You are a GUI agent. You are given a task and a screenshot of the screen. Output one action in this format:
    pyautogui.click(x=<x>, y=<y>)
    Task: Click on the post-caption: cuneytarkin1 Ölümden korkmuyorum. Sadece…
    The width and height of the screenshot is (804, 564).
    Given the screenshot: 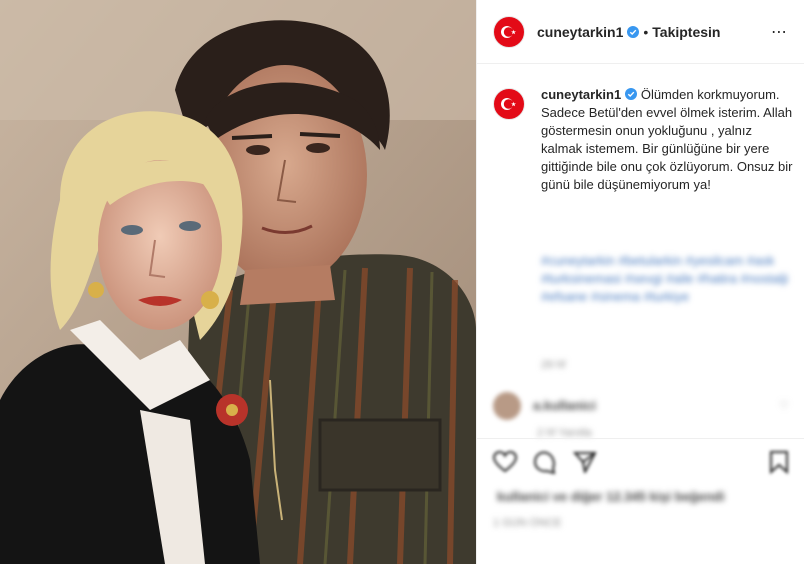 What is the action you would take?
    pyautogui.click(x=643, y=140)
    